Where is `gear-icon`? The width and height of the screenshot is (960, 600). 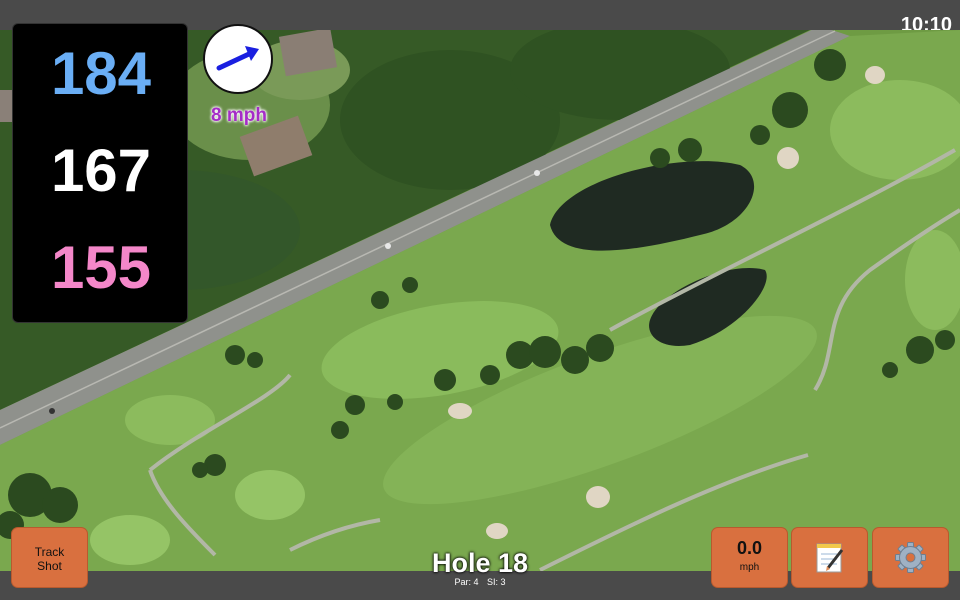
gear-icon is located at coordinates (910, 557).